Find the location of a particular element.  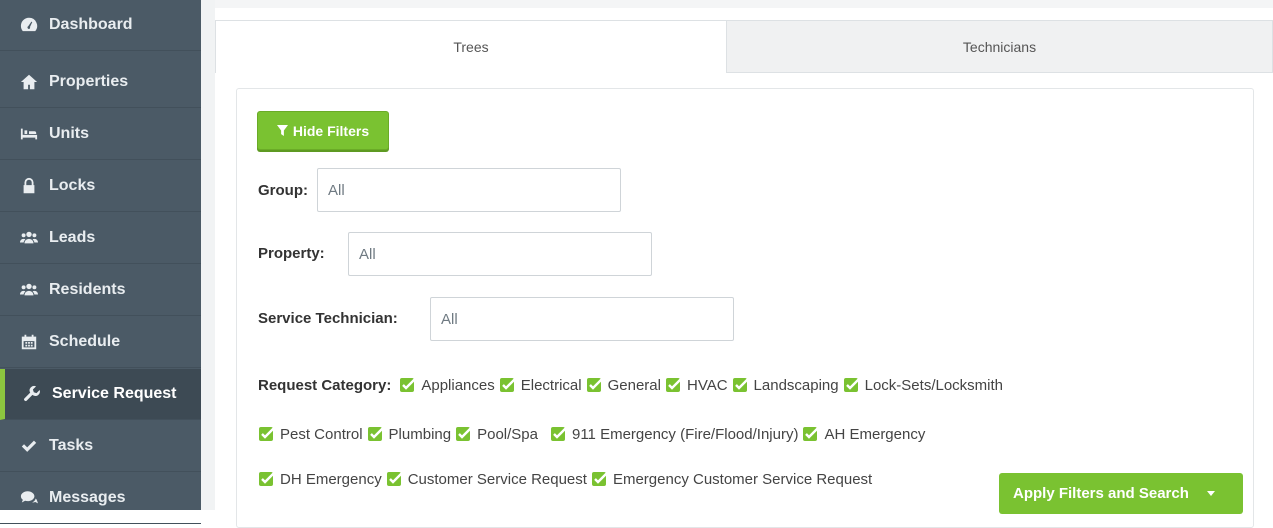

sidebar-item-locks: Locks is located at coordinates (100, 186).